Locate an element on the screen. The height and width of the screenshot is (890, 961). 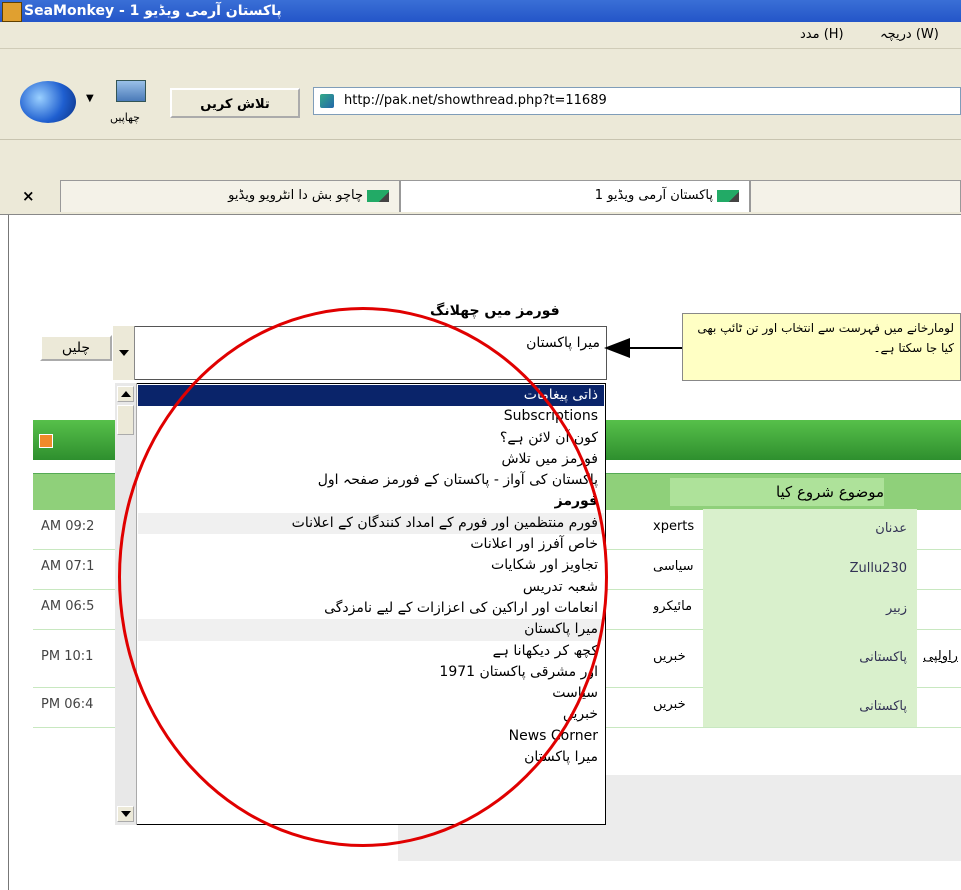
menu-help: مدد (H) is located at coordinates (822, 34).